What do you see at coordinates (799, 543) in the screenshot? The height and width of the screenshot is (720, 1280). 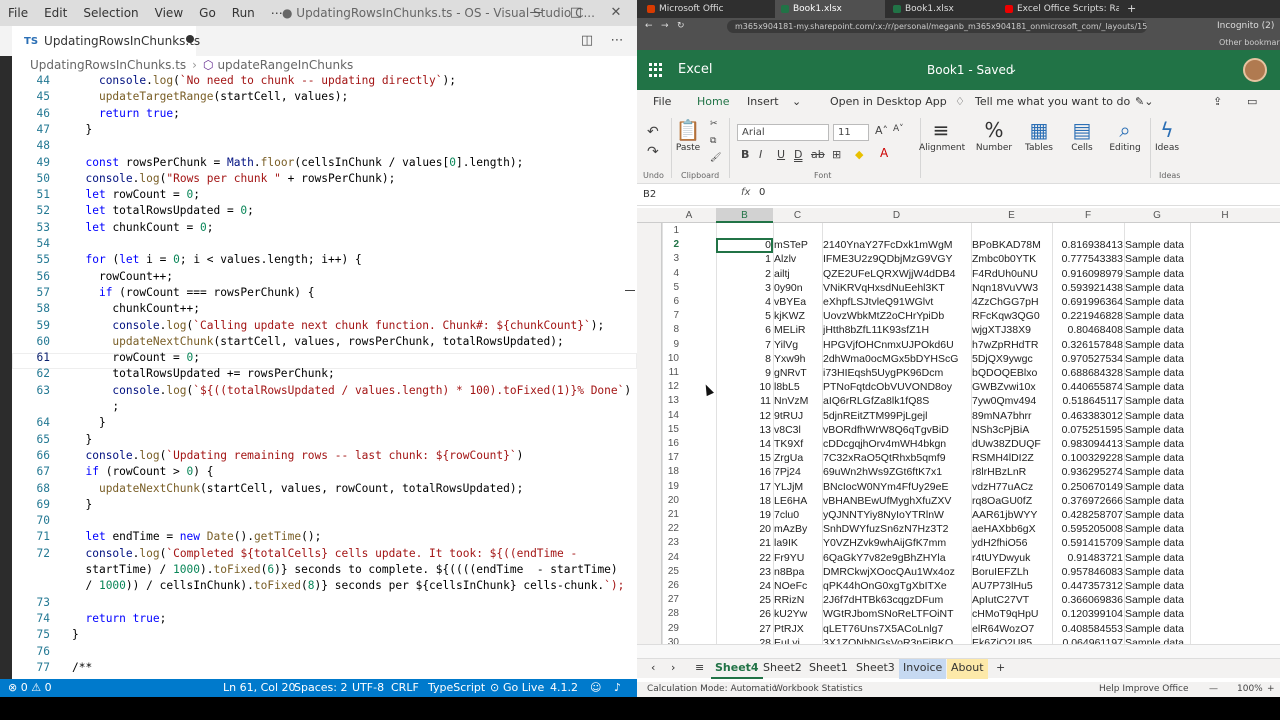 I see `cell-c: la9IK` at bounding box center [799, 543].